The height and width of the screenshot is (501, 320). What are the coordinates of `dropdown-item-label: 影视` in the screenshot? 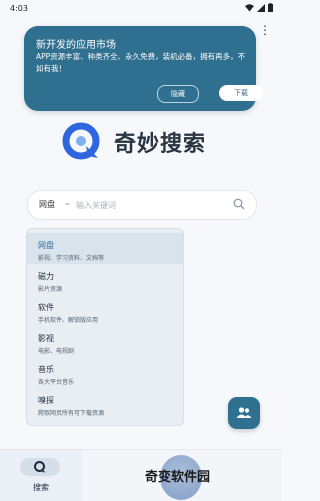 It's located at (46, 338).